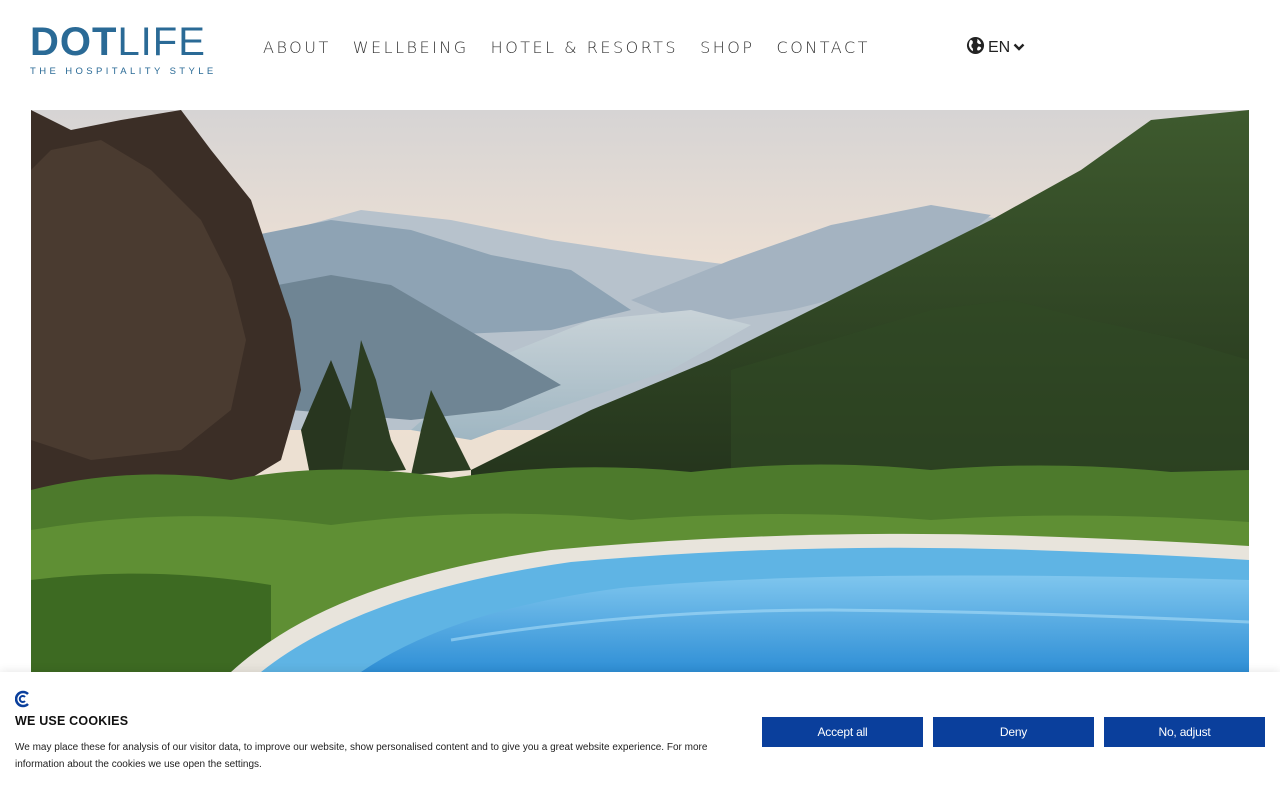 The height and width of the screenshot is (800, 1280). What do you see at coordinates (727, 47) in the screenshot?
I see `nav-item-shop: SHOP` at bounding box center [727, 47].